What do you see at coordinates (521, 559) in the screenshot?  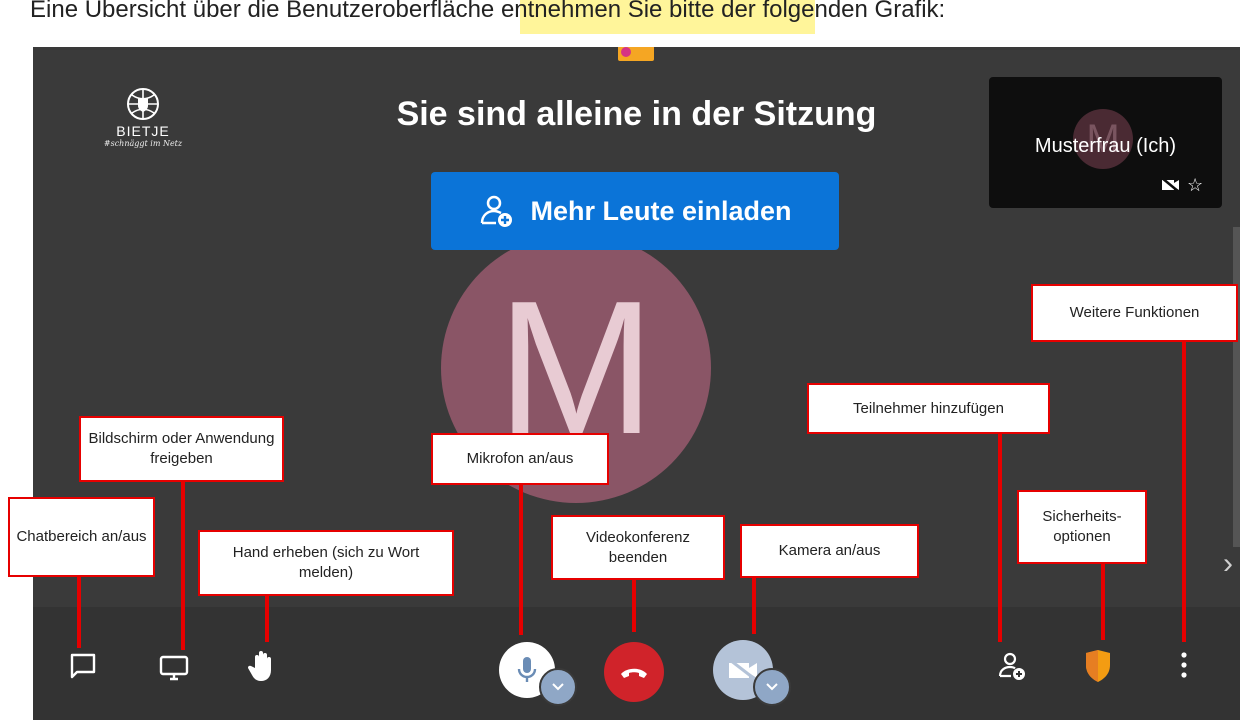 I see `callout-line-mic` at bounding box center [521, 559].